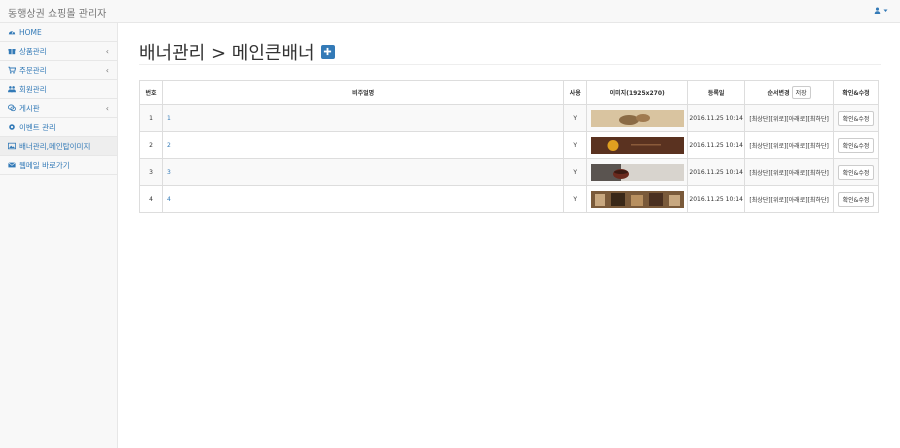  I want to click on gear-icon, so click(12, 127).